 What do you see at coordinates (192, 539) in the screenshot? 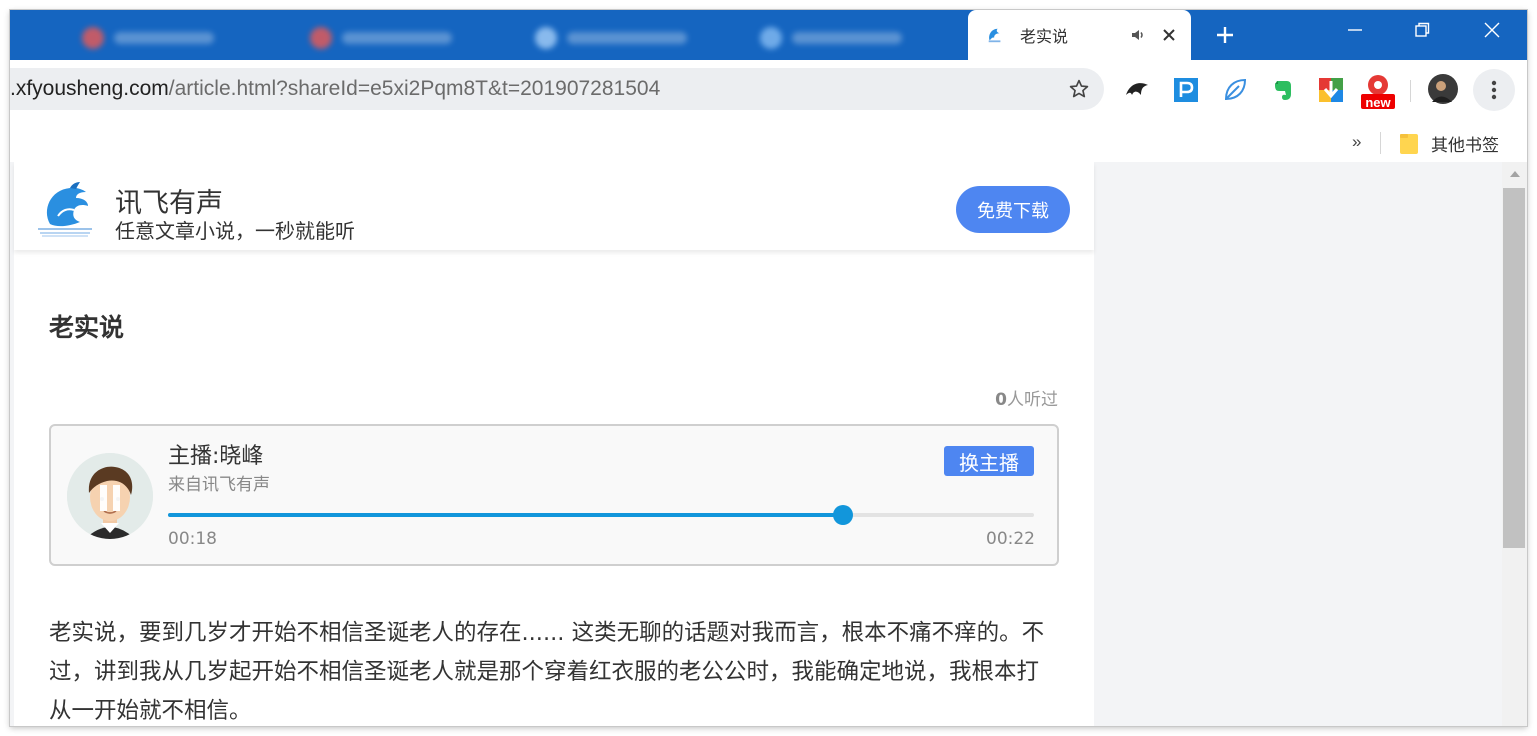
I see `current-time: 00:18` at bounding box center [192, 539].